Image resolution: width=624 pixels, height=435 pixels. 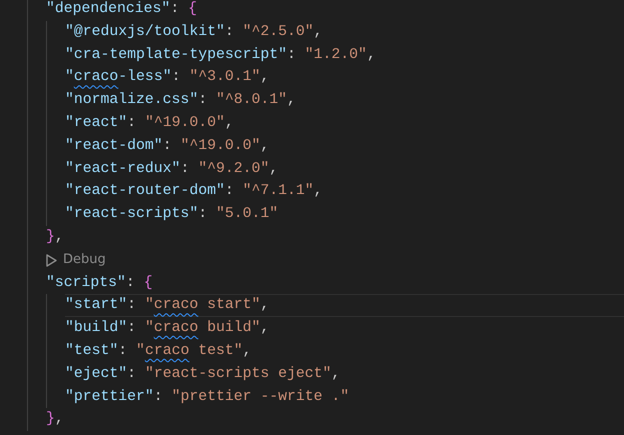 What do you see at coordinates (203, 374) in the screenshot?
I see `code-line: "eject": "react-scripts eject",` at bounding box center [203, 374].